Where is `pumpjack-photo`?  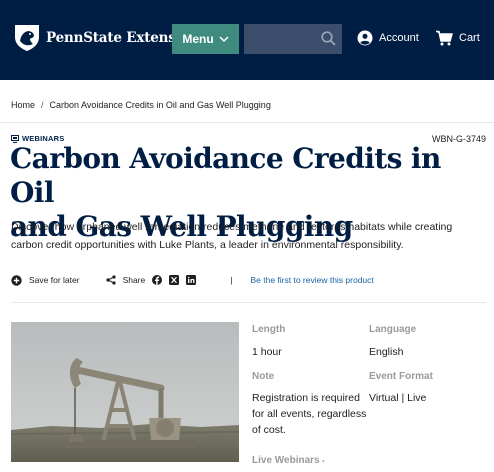 pumpjack-photo is located at coordinates (125, 392).